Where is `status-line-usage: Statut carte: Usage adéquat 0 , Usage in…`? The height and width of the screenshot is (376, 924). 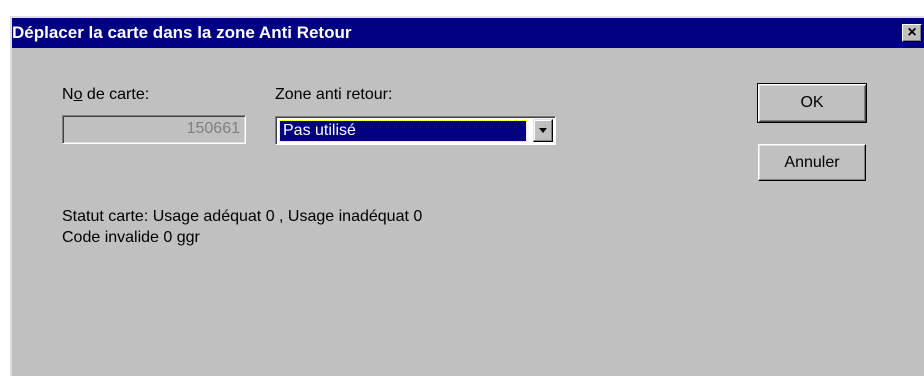 status-line-usage: Statut carte: Usage adéquat 0 , Usage in… is located at coordinates (242, 216).